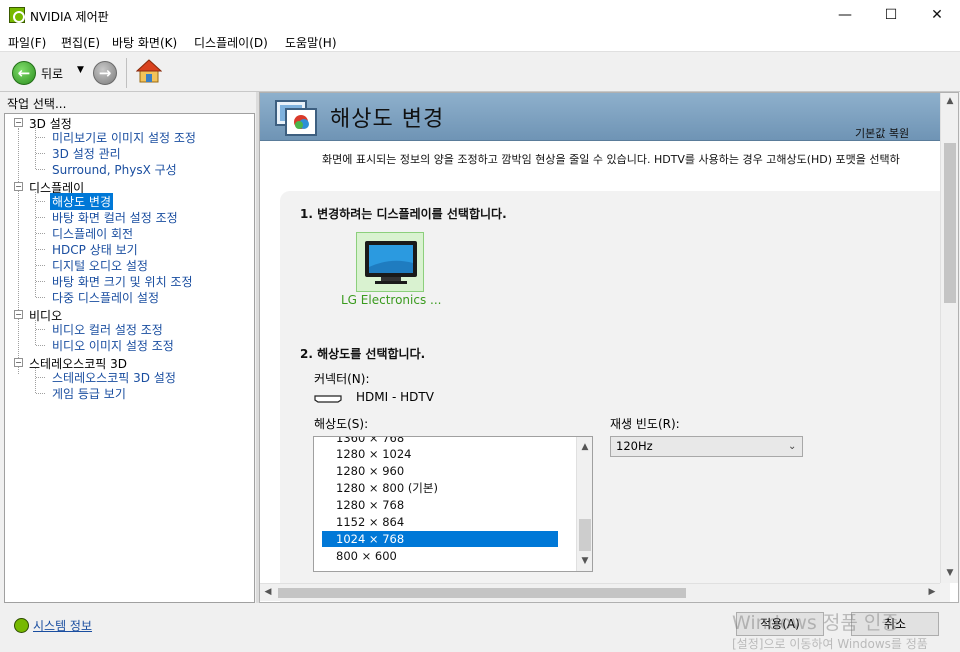 The height and width of the screenshot is (652, 960). Describe the element at coordinates (86, 153) in the screenshot. I see `tree-item-manage-3d: 3D 설정 관리` at that location.